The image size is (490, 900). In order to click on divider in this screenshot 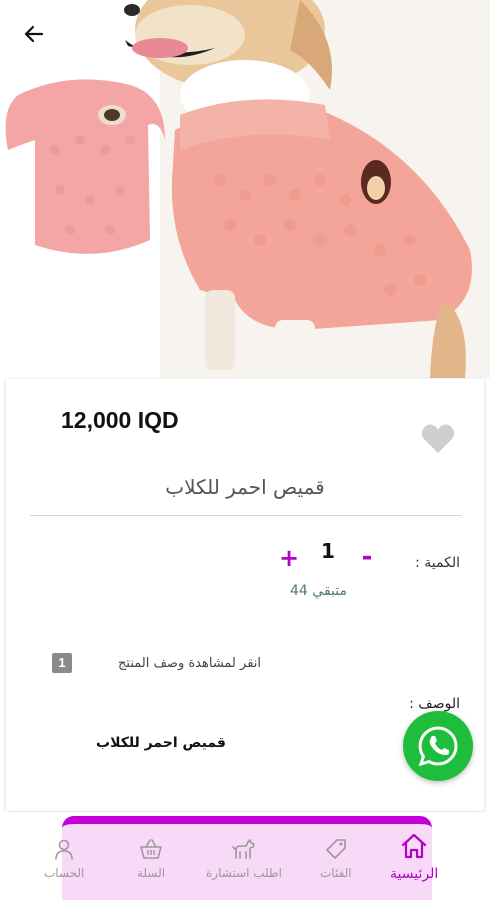, I will do `click(246, 515)`.